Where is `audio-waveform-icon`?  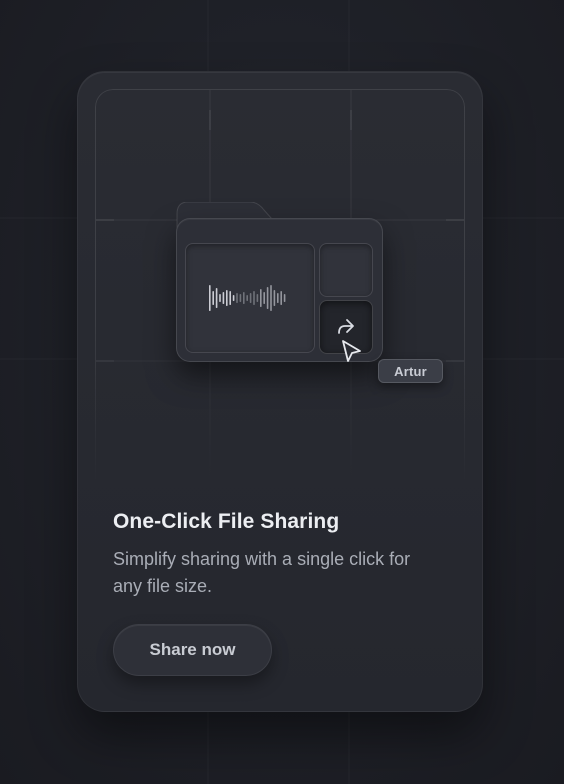 audio-waveform-icon is located at coordinates (247, 298).